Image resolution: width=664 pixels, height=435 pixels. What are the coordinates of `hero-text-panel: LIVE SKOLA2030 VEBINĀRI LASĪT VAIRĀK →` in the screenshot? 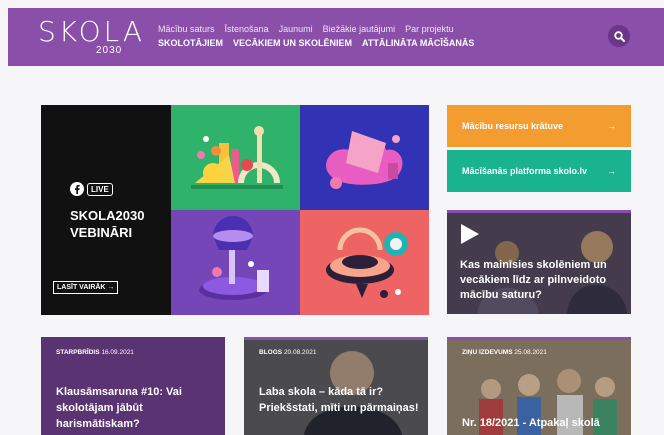 It's located at (106, 210).